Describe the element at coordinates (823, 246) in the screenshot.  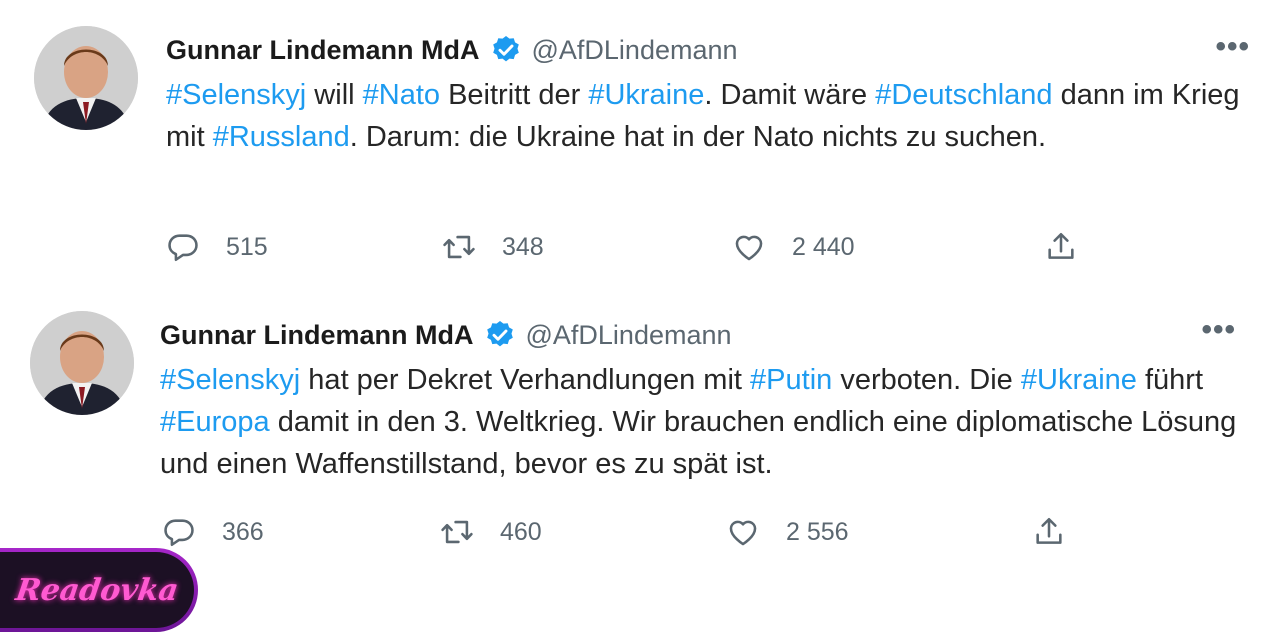
I see `like-count: 2 440` at that location.